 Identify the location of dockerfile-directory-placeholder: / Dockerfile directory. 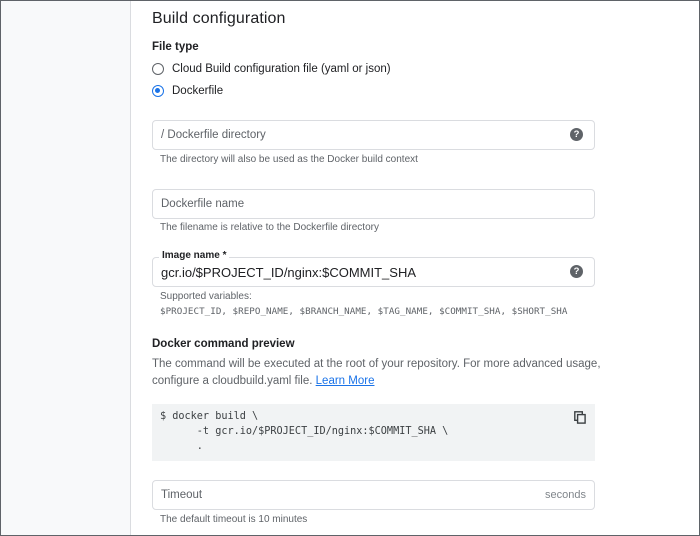
(213, 135).